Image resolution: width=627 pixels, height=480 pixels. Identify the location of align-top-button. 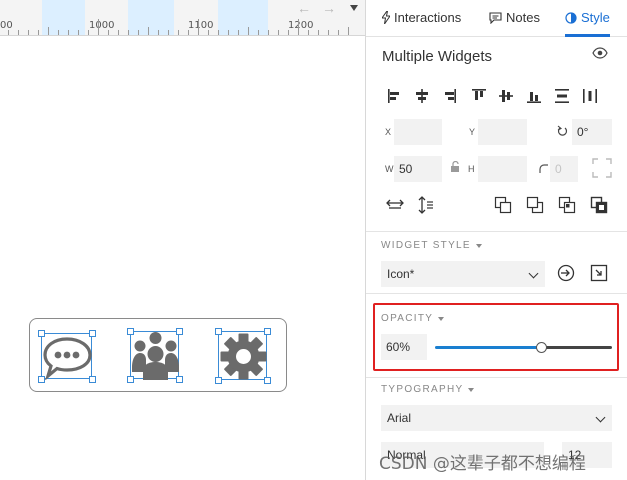
(479, 96).